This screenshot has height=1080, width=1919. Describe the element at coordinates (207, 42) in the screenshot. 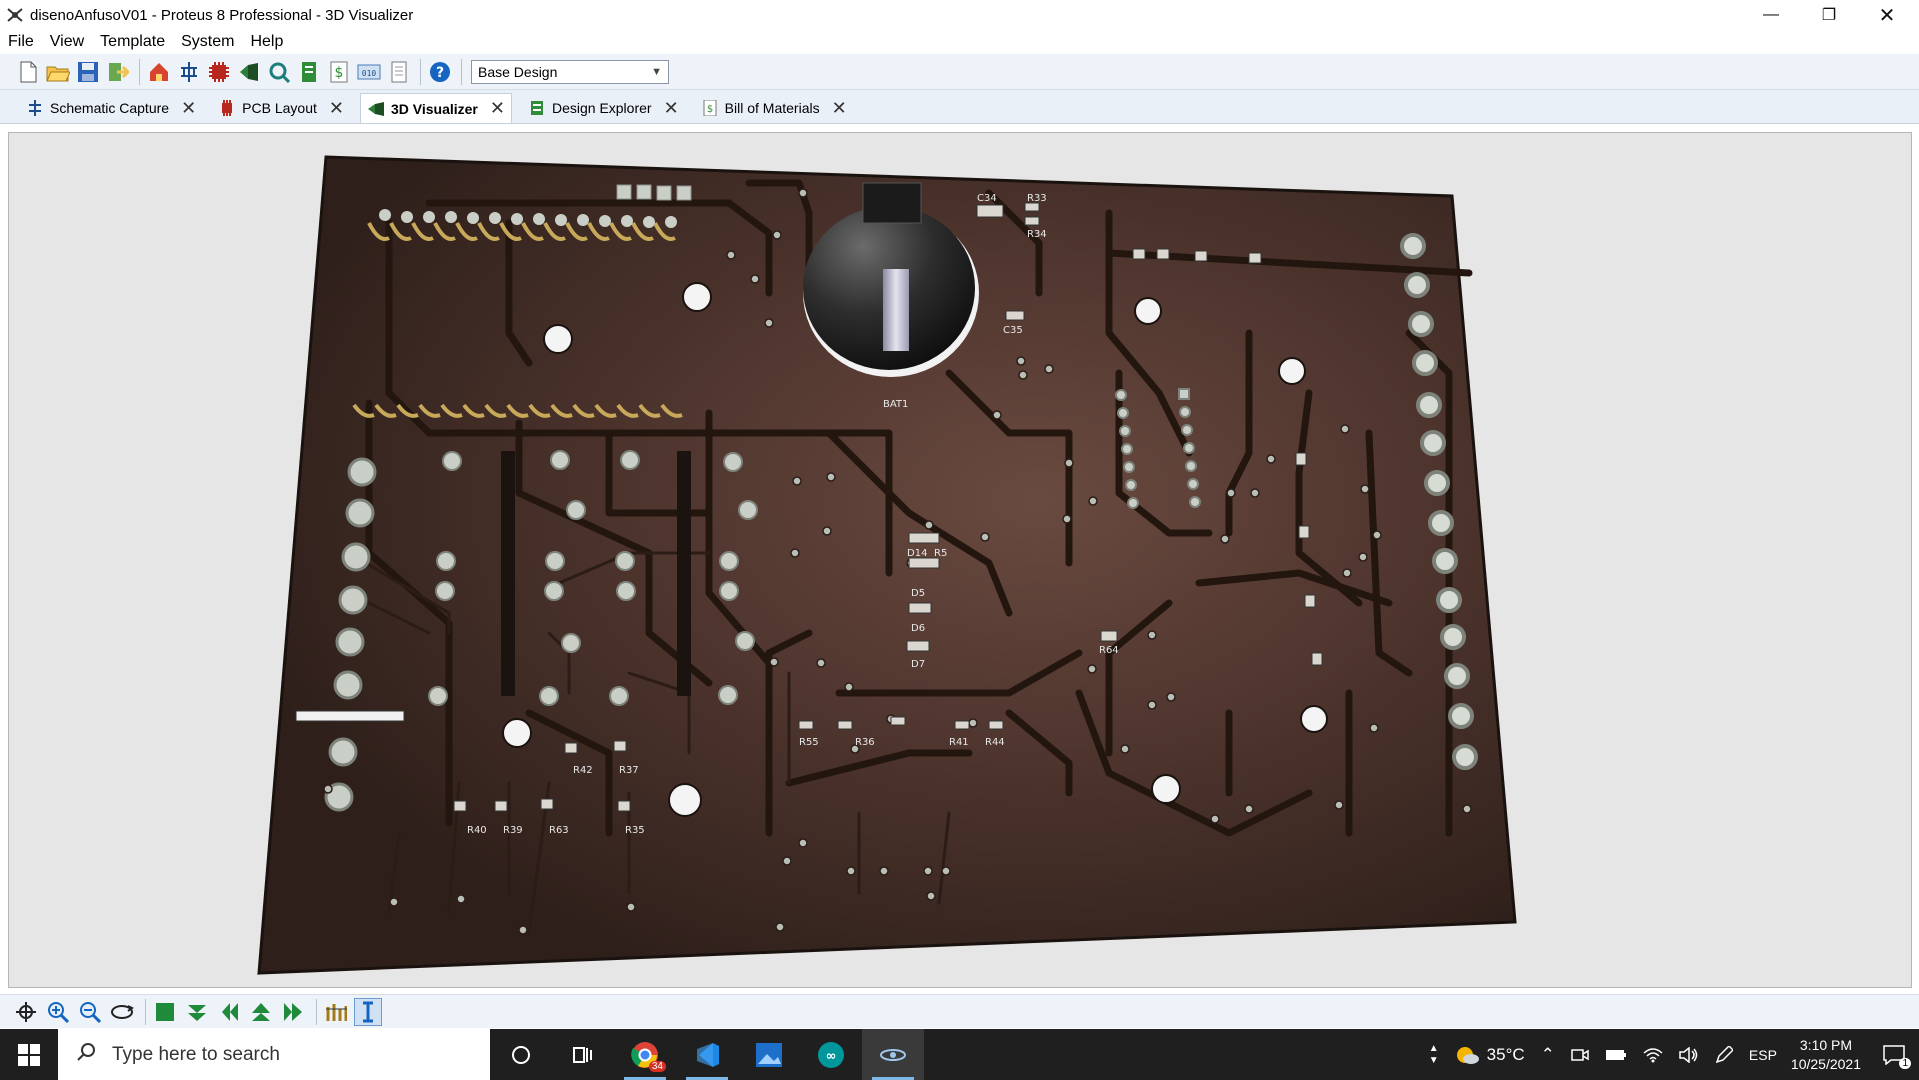

I see `menu-system: System` at that location.